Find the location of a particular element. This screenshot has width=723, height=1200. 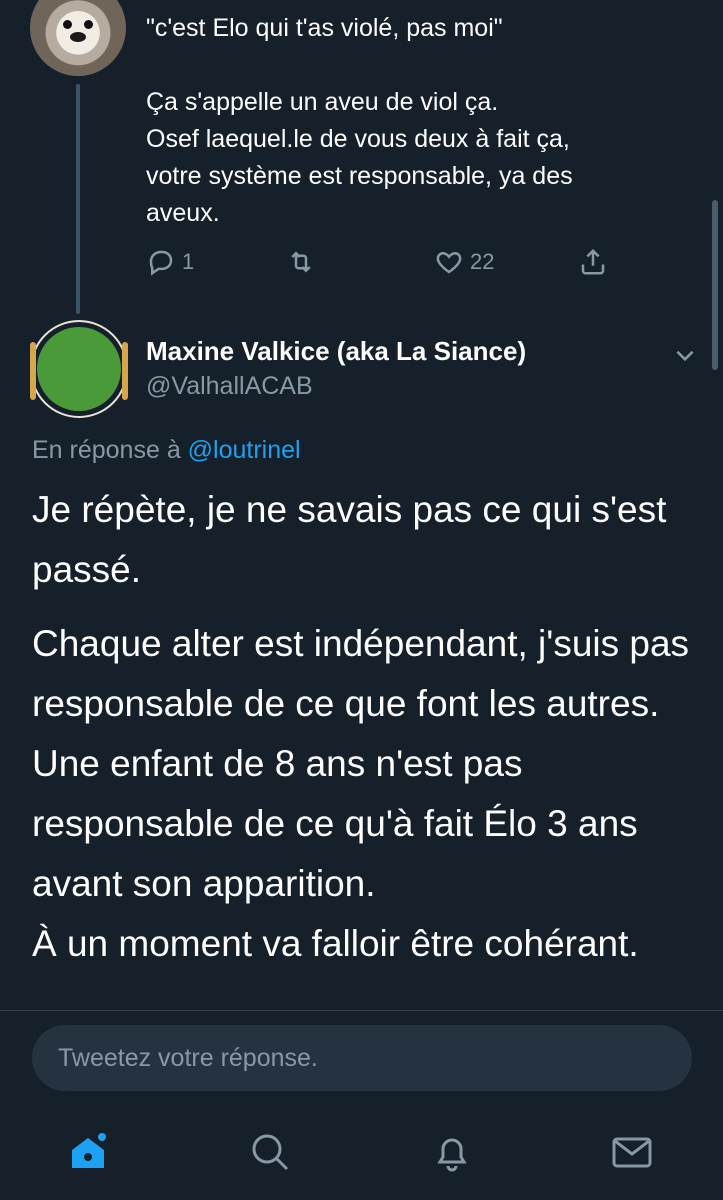

tab-search is located at coordinates (272, 1154).